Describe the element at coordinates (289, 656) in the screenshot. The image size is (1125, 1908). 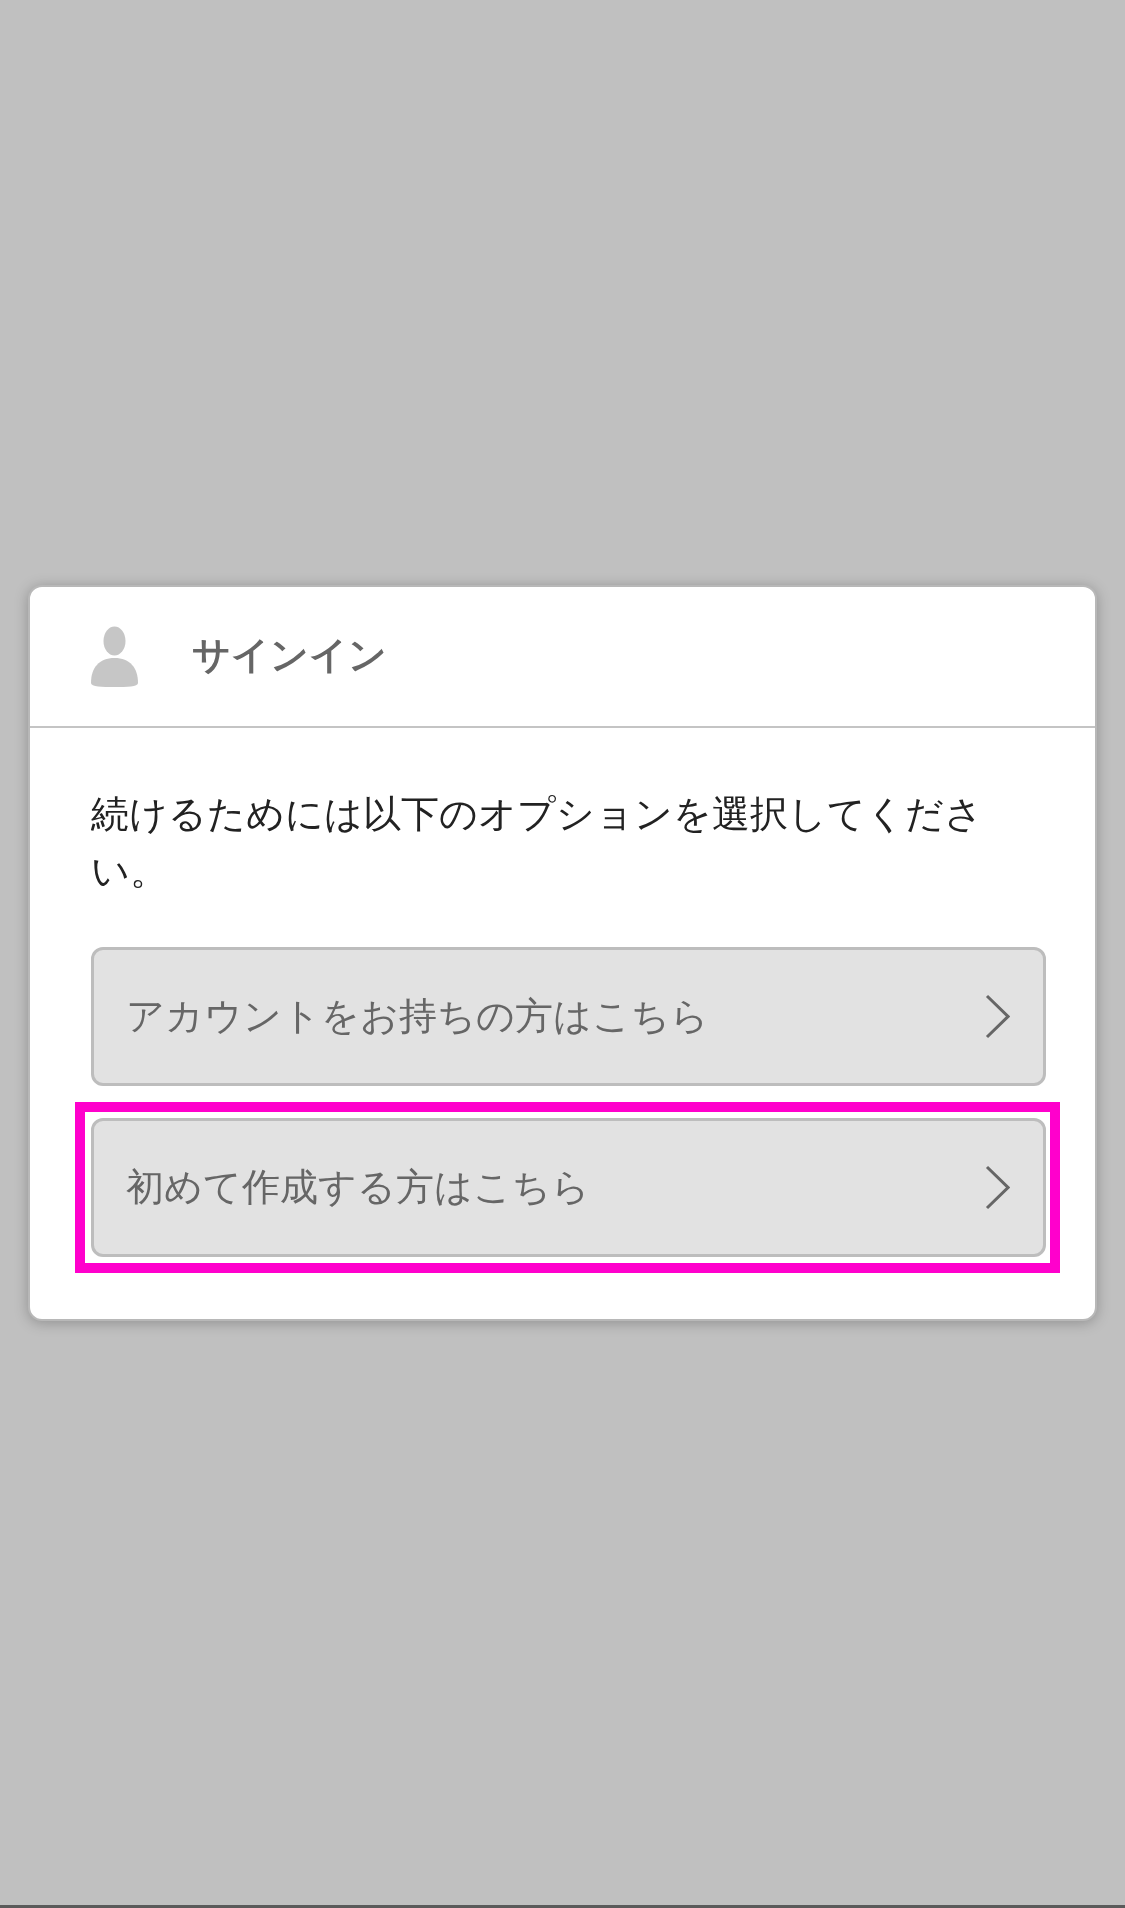
I see `dialog-title: サインイン` at that location.